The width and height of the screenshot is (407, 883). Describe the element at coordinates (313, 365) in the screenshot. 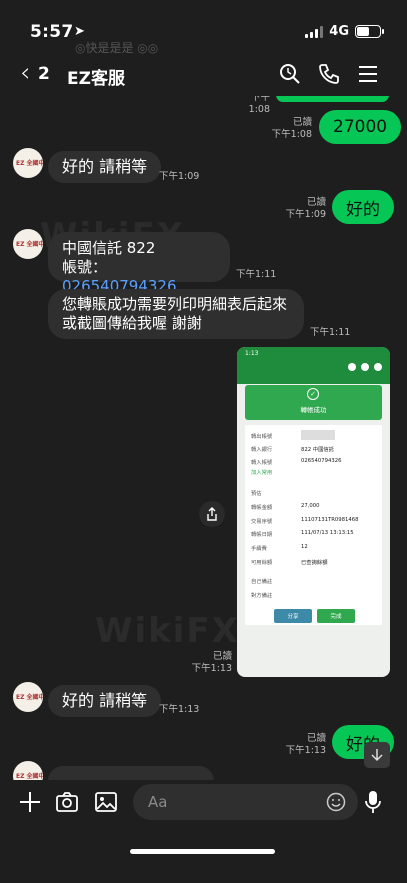

I see `screenshot-header: 1:13` at that location.